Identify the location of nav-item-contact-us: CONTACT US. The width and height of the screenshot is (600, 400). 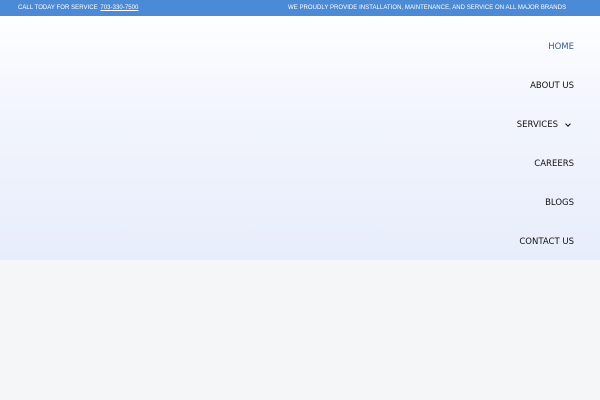
(546, 242).